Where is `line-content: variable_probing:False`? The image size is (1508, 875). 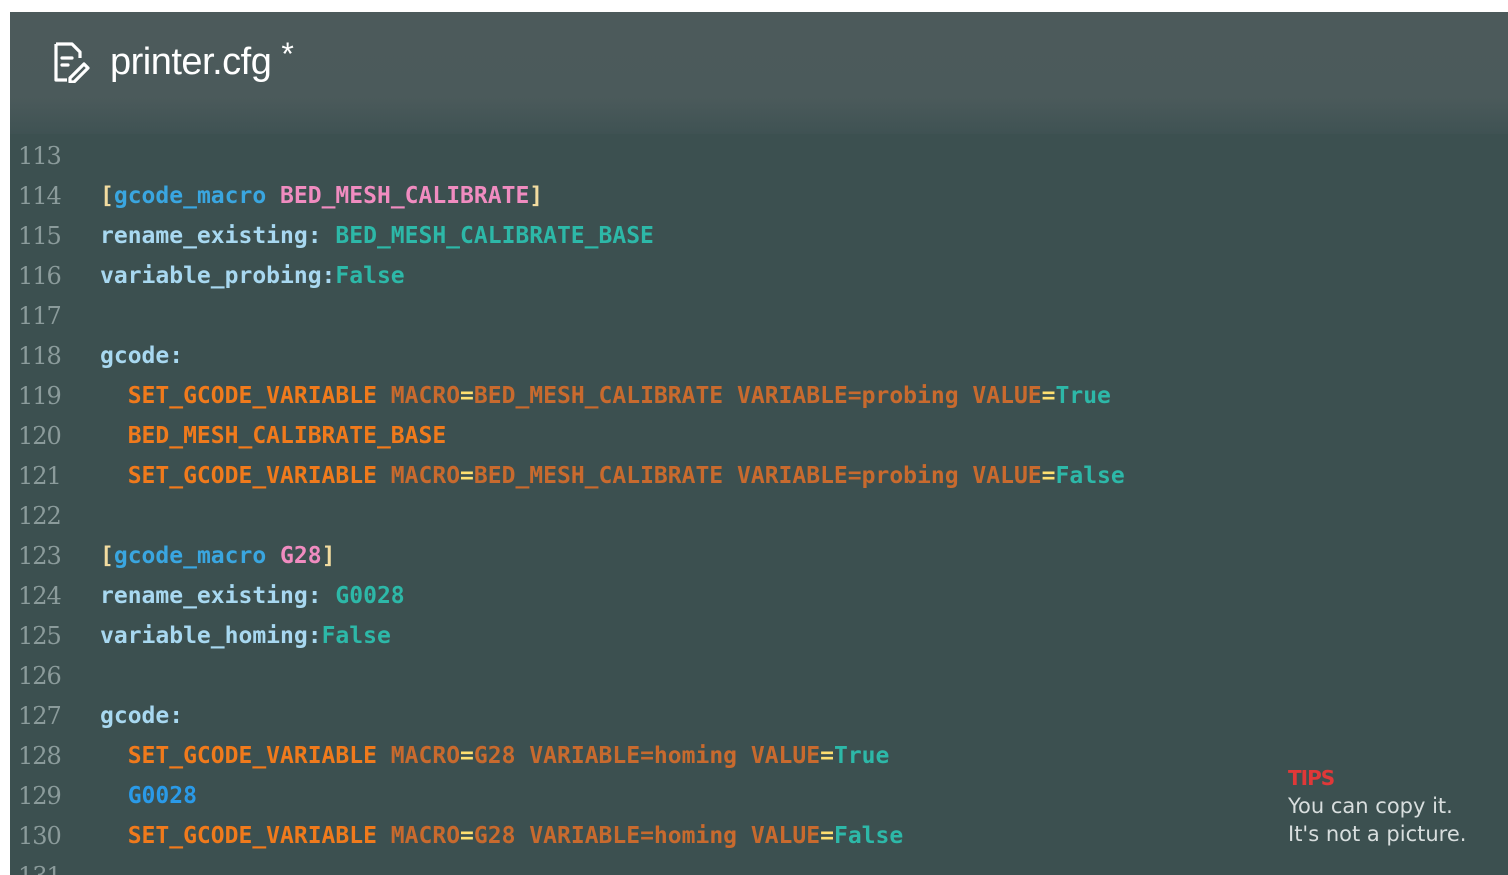 line-content: variable_probing:False is located at coordinates (246, 276).